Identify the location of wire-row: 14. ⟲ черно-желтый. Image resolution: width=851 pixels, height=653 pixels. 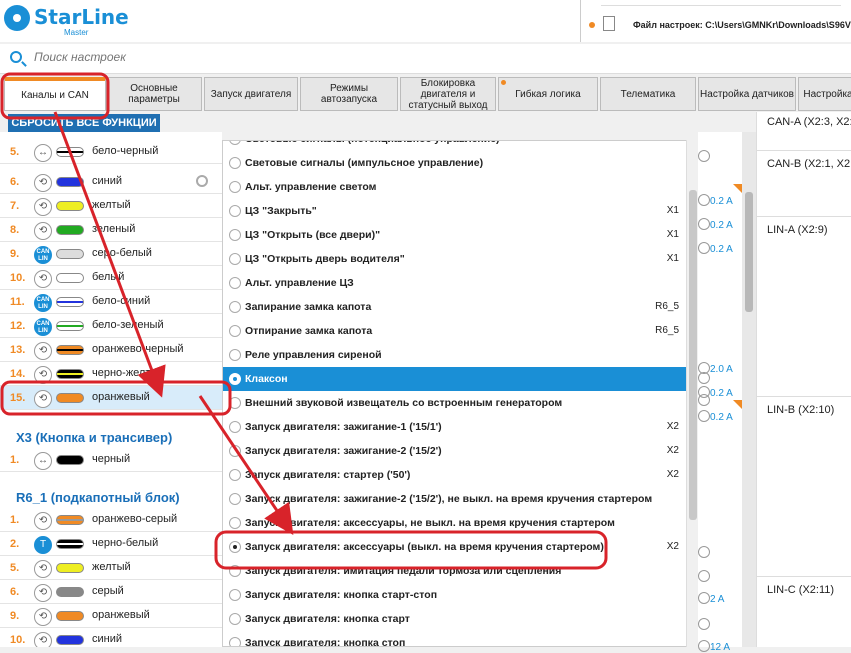
(111, 374).